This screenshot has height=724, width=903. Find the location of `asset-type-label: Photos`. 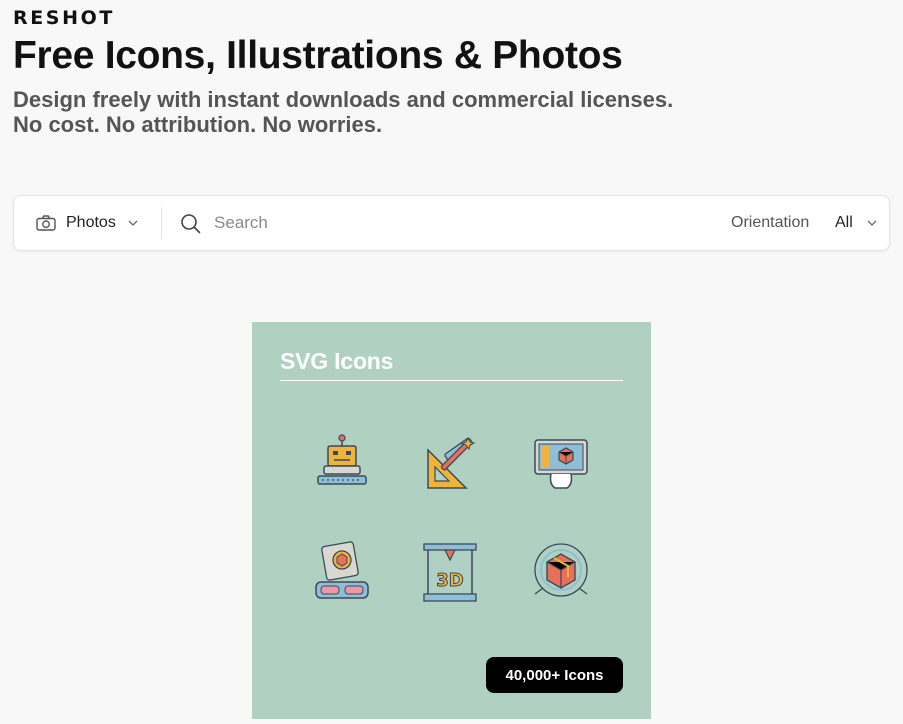

asset-type-label: Photos is located at coordinates (91, 222).